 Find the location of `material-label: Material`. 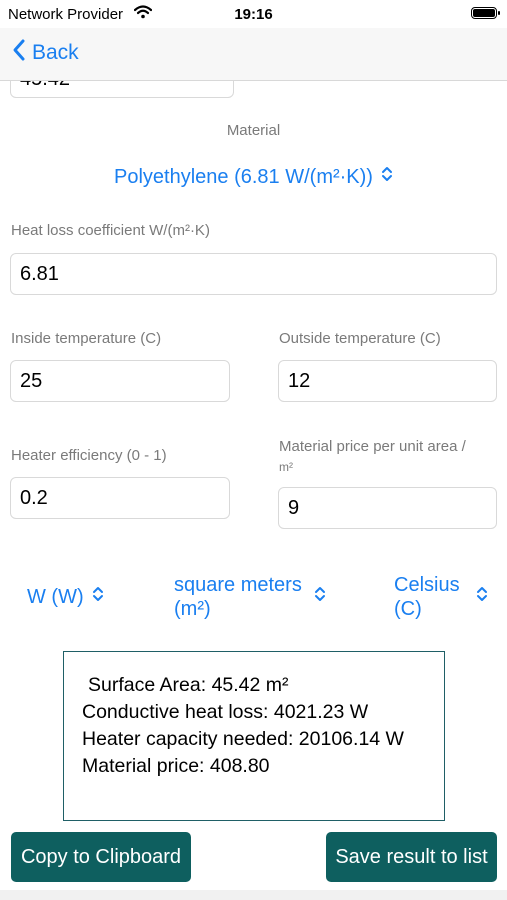

material-label: Material is located at coordinates (253, 130).